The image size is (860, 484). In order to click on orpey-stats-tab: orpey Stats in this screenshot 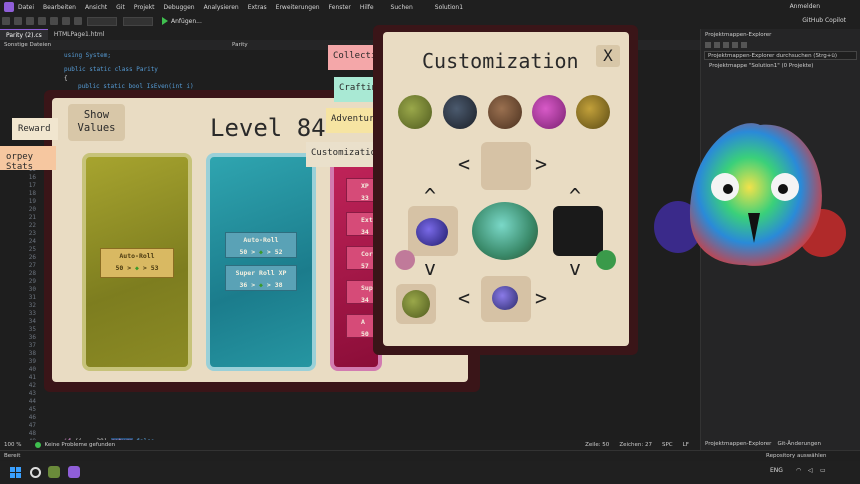, I will do `click(28, 159)`.